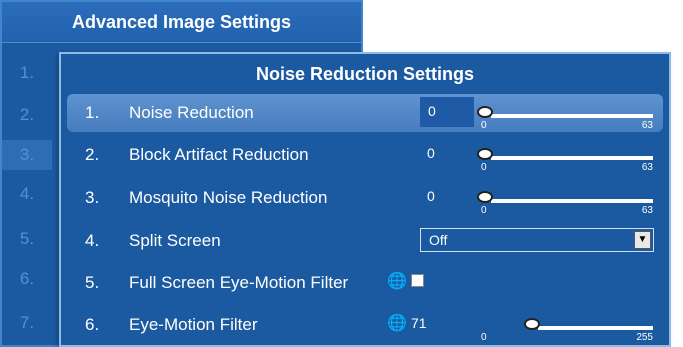  Describe the element at coordinates (365, 113) in the screenshot. I see `setting-row-noise-reduction: 1. Noise Reduction 0 0 63` at that location.